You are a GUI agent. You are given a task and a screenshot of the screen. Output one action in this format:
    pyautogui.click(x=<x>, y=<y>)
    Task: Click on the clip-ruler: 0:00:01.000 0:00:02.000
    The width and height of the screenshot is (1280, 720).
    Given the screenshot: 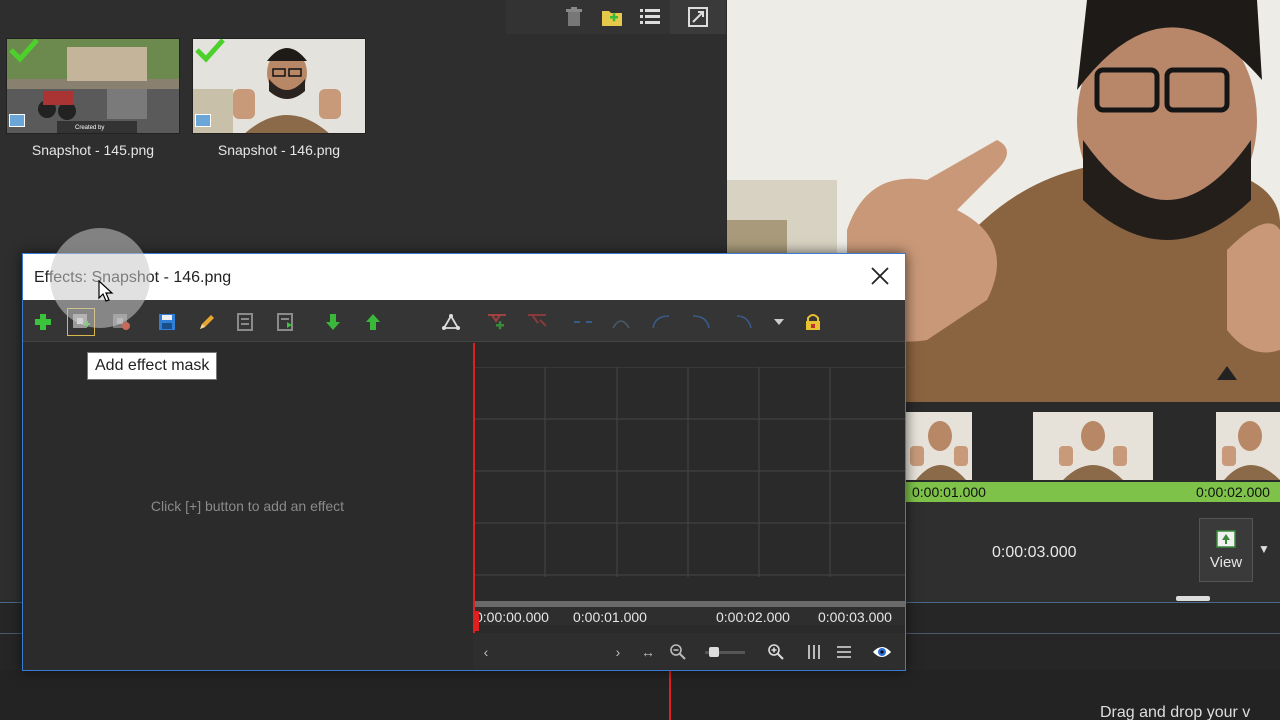 What is the action you would take?
    pyautogui.click(x=1093, y=492)
    